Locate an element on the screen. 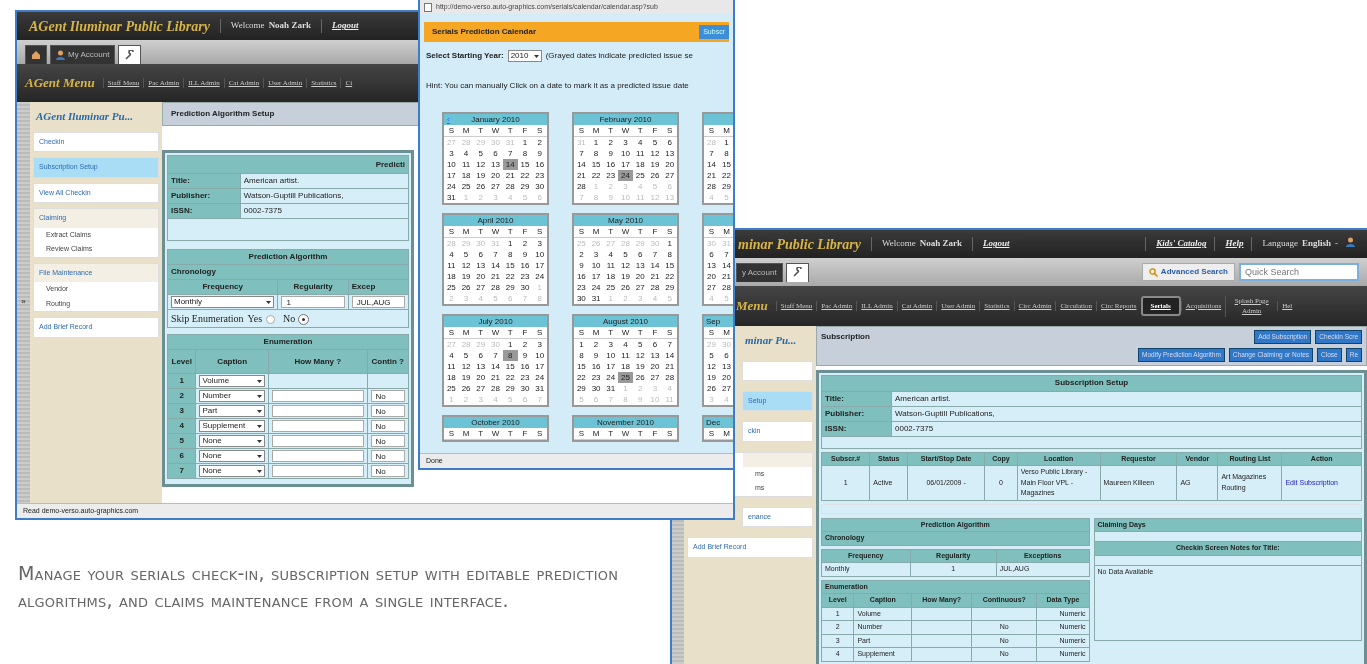 This screenshot has width=1367, height=664. caption-select: Supplement is located at coordinates (232, 426).